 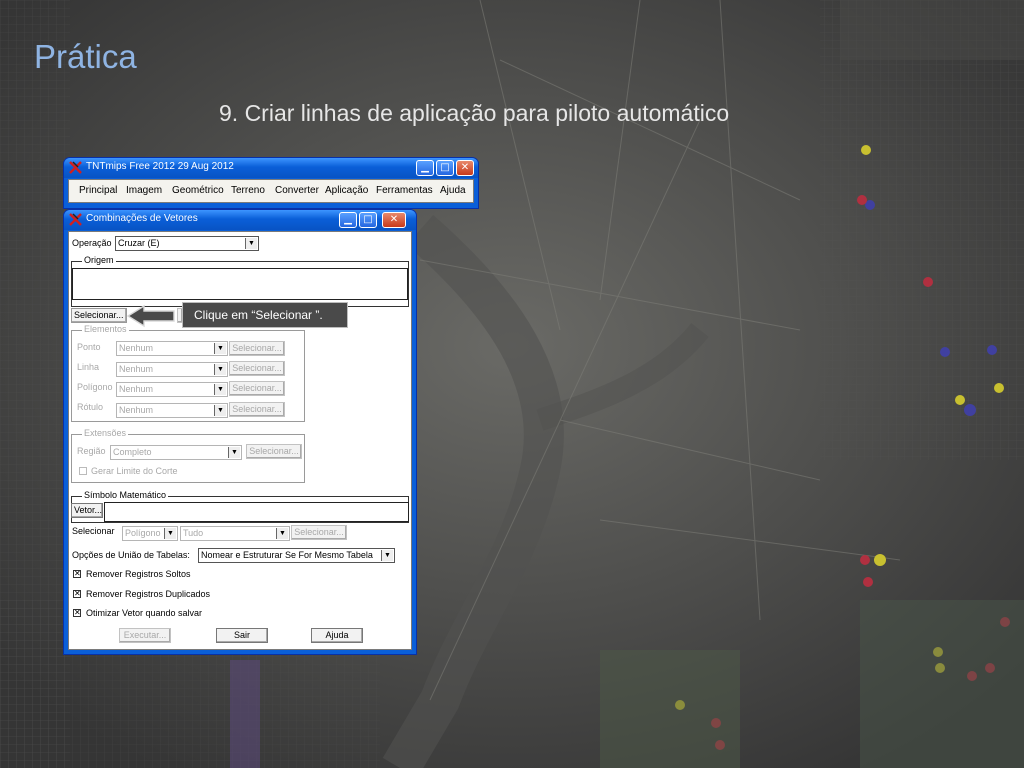 What do you see at coordinates (136, 348) in the screenshot?
I see `element-point-value: Nenhum` at bounding box center [136, 348].